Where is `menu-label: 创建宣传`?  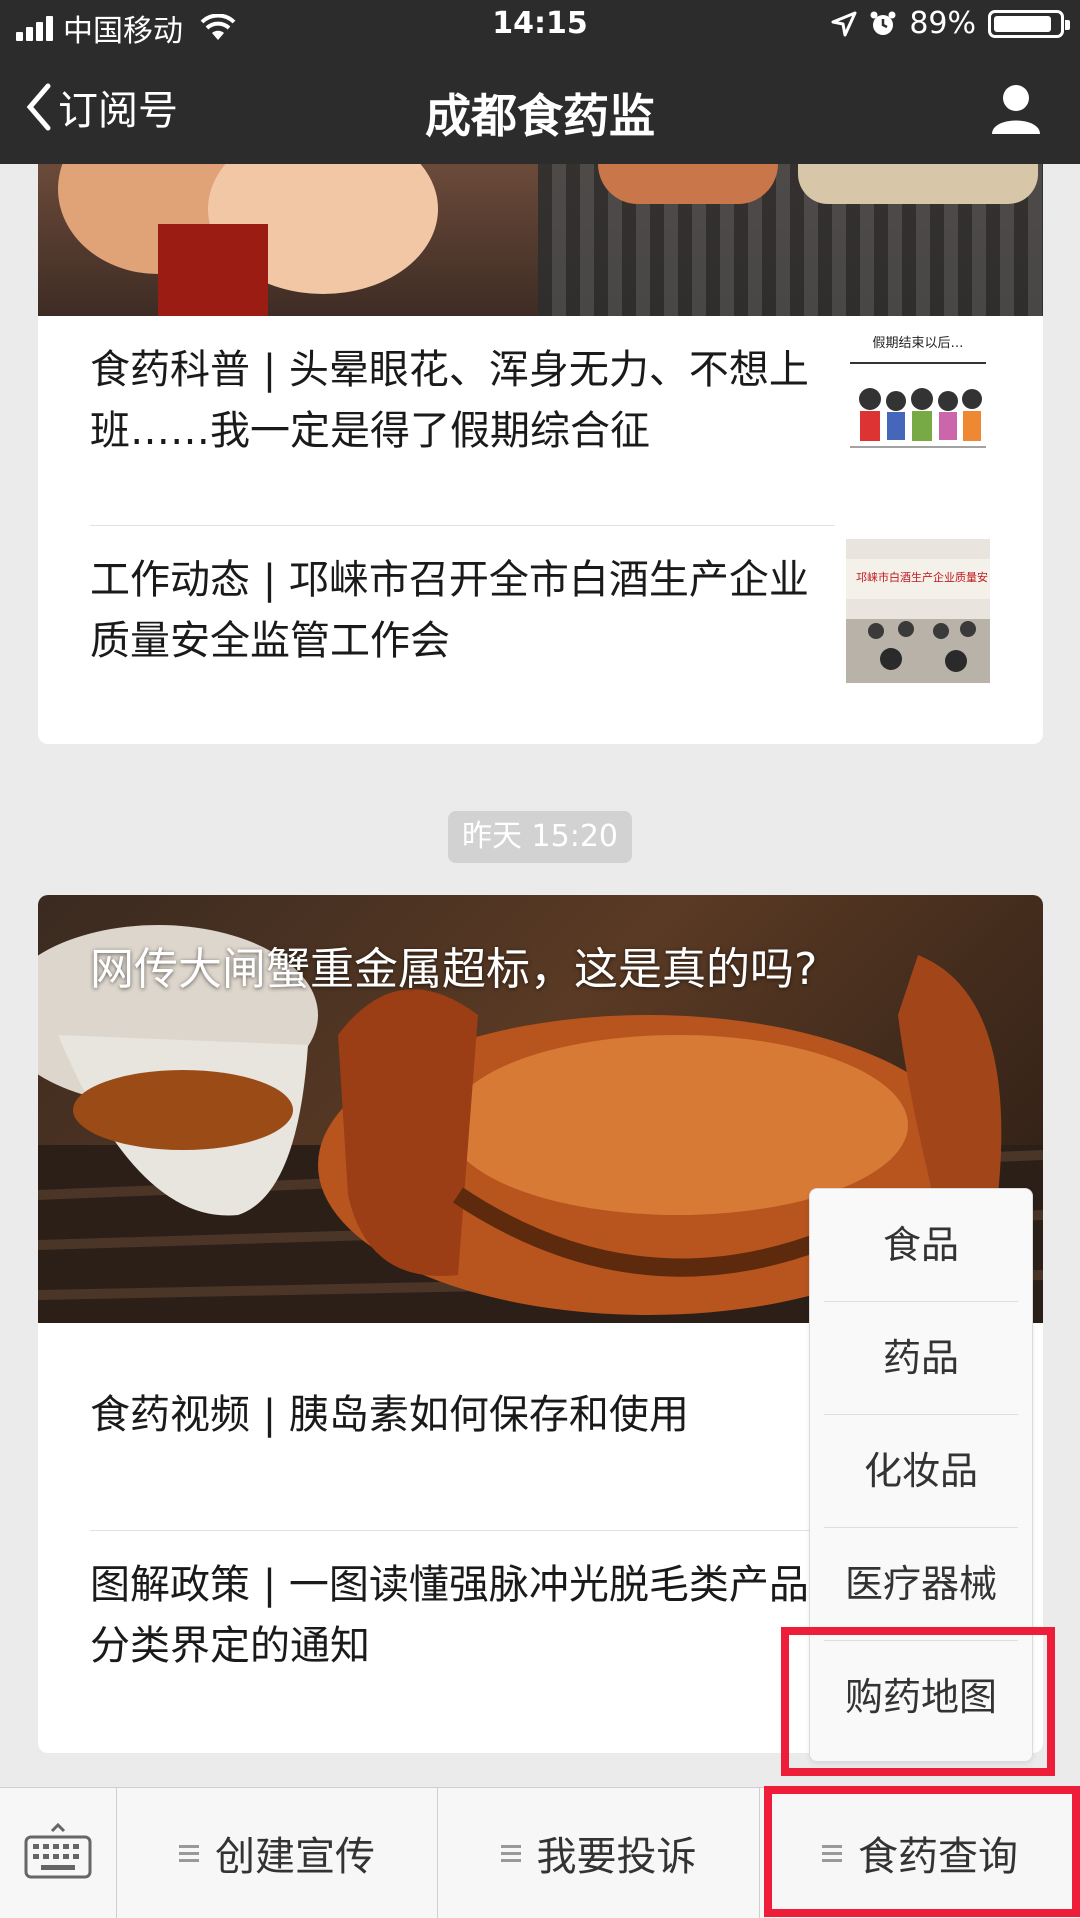
menu-label: 创建宣传 is located at coordinates (295, 1857).